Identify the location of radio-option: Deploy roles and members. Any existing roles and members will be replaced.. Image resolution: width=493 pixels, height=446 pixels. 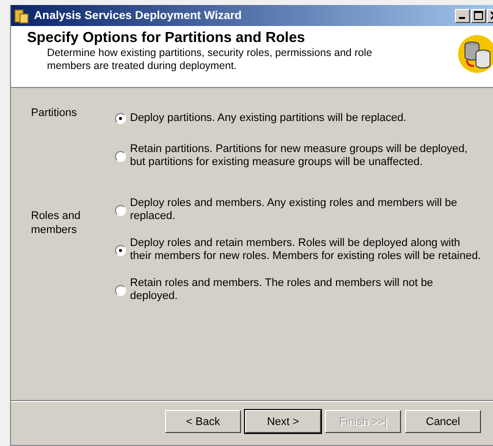
(298, 210).